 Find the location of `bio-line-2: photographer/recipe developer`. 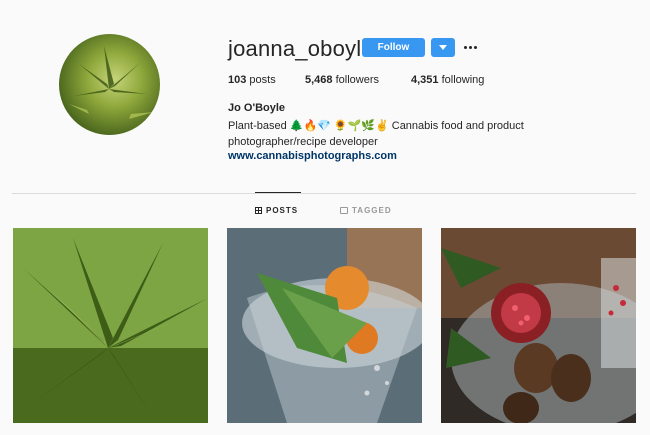

bio-line-2: photographer/recipe developer is located at coordinates (303, 142).